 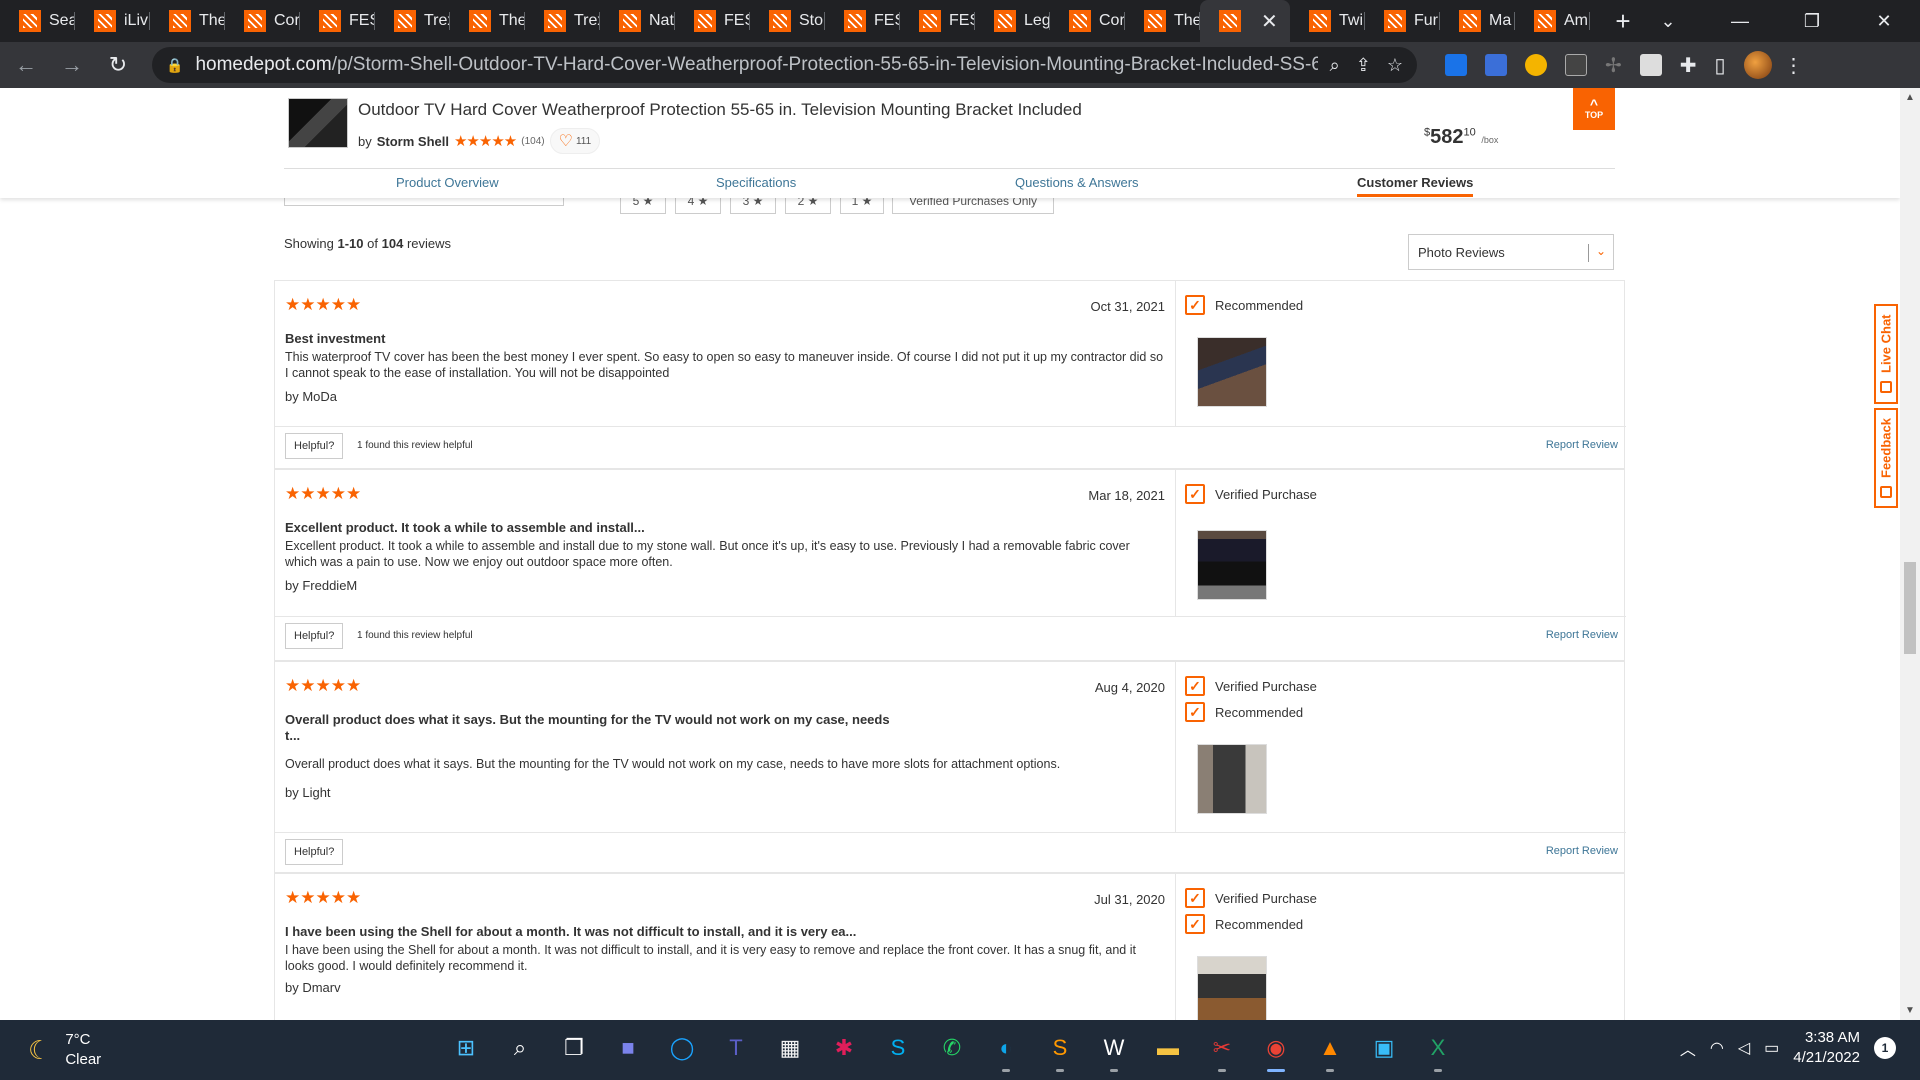 What do you see at coordinates (1077, 182) in the screenshot?
I see `tab-questions-answers: Questions & Answers` at bounding box center [1077, 182].